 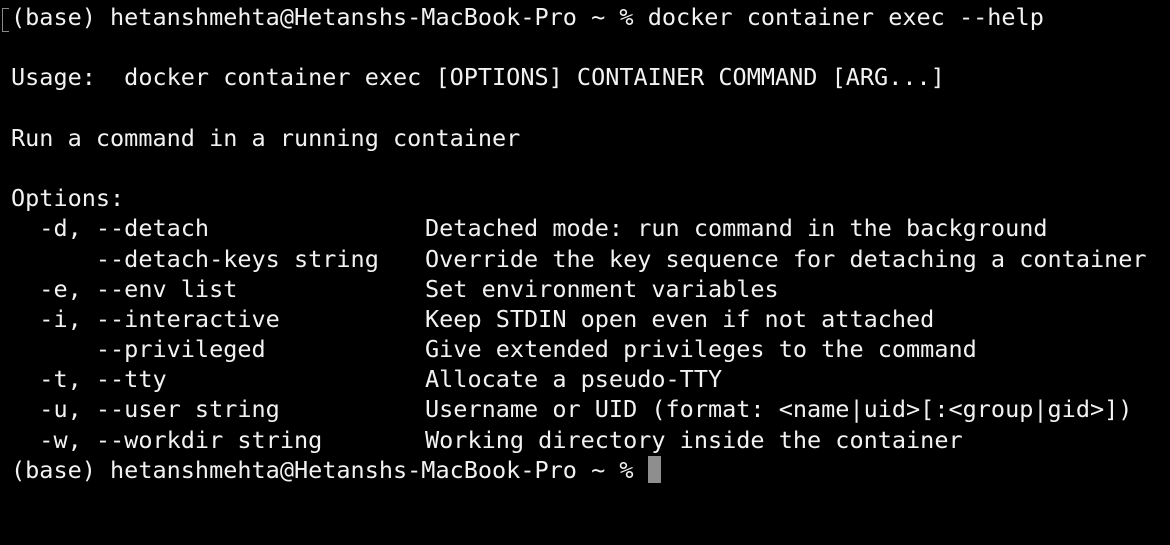 What do you see at coordinates (654, 469) in the screenshot?
I see `text-cursor` at bounding box center [654, 469].